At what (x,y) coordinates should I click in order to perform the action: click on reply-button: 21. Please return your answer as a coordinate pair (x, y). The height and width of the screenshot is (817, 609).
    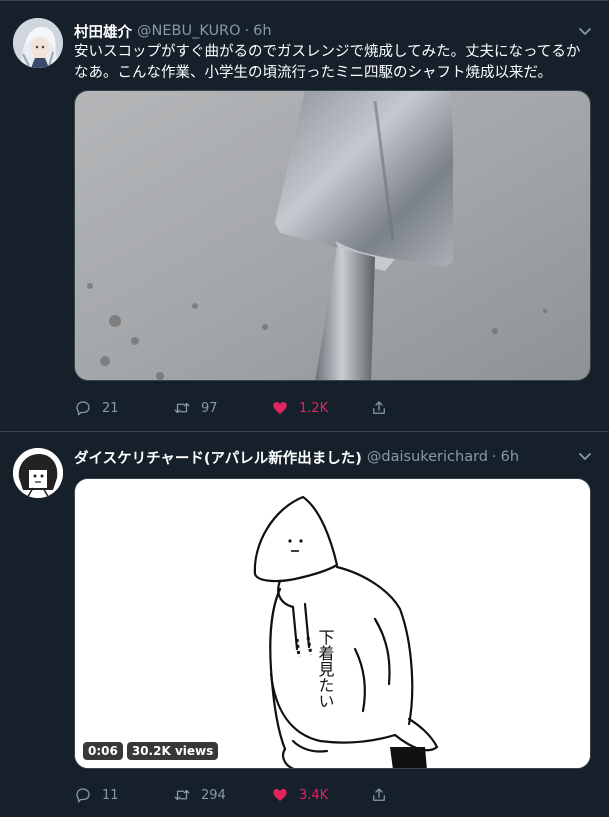
    Looking at the image, I should click on (96, 408).